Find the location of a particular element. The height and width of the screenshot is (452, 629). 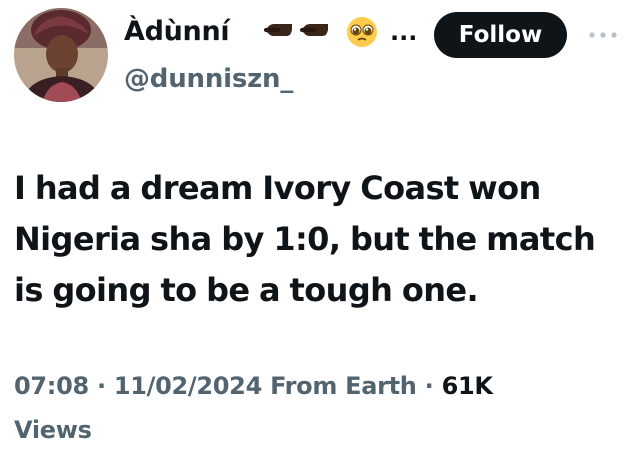

tweet-text-line: is going to be a tough one. is located at coordinates (246, 290).